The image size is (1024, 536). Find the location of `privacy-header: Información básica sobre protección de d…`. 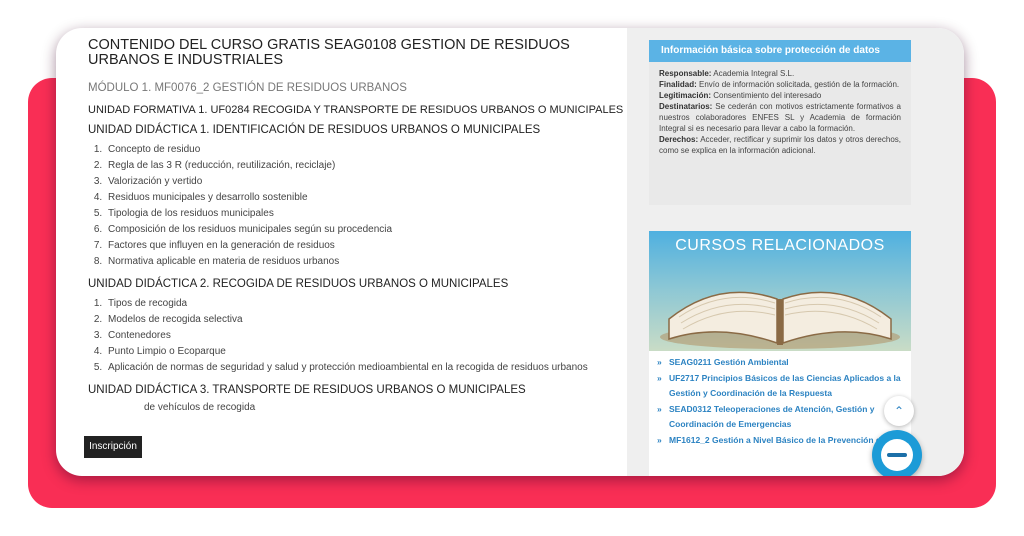

privacy-header: Información básica sobre protección de d… is located at coordinates (780, 51).